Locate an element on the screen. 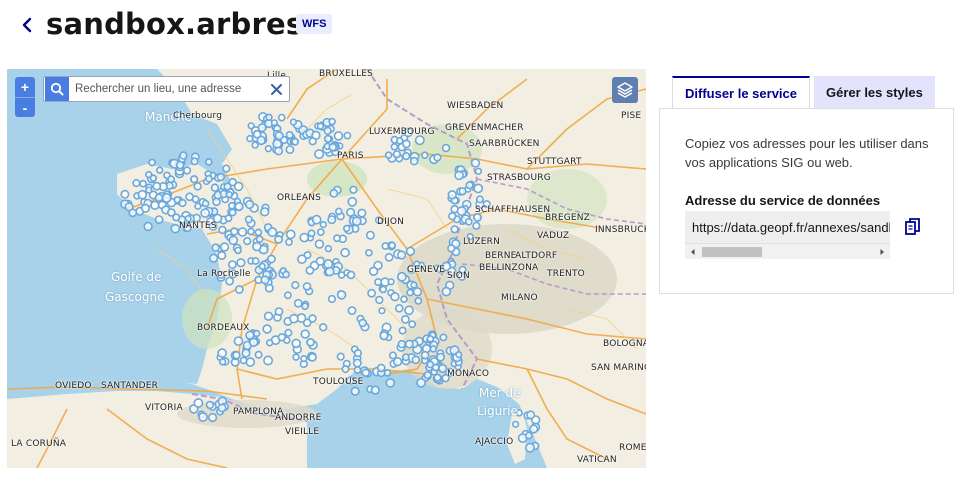 The height and width of the screenshot is (483, 970). scroll-left-icon is located at coordinates (693, 251).